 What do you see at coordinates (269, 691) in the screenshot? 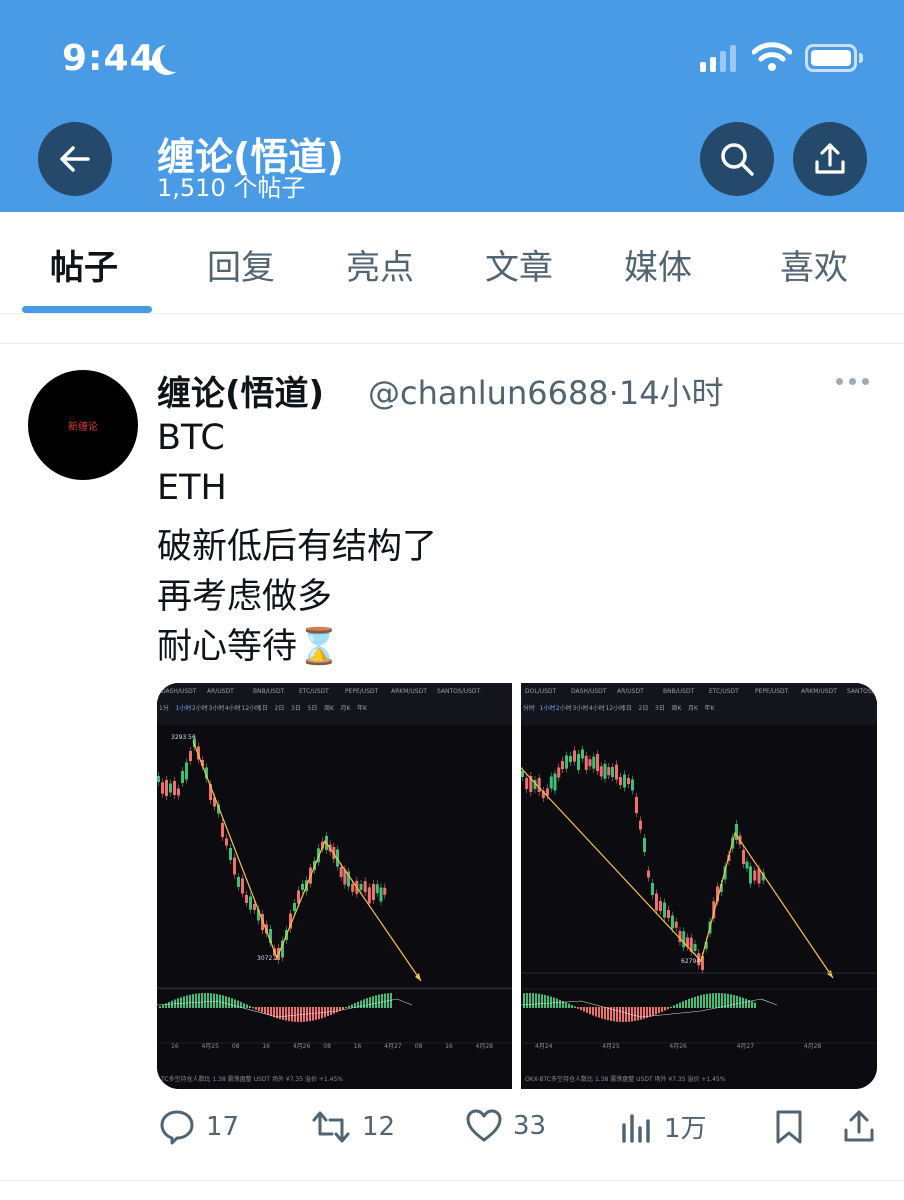
I see `chart-ticker: BNB/USDT` at bounding box center [269, 691].